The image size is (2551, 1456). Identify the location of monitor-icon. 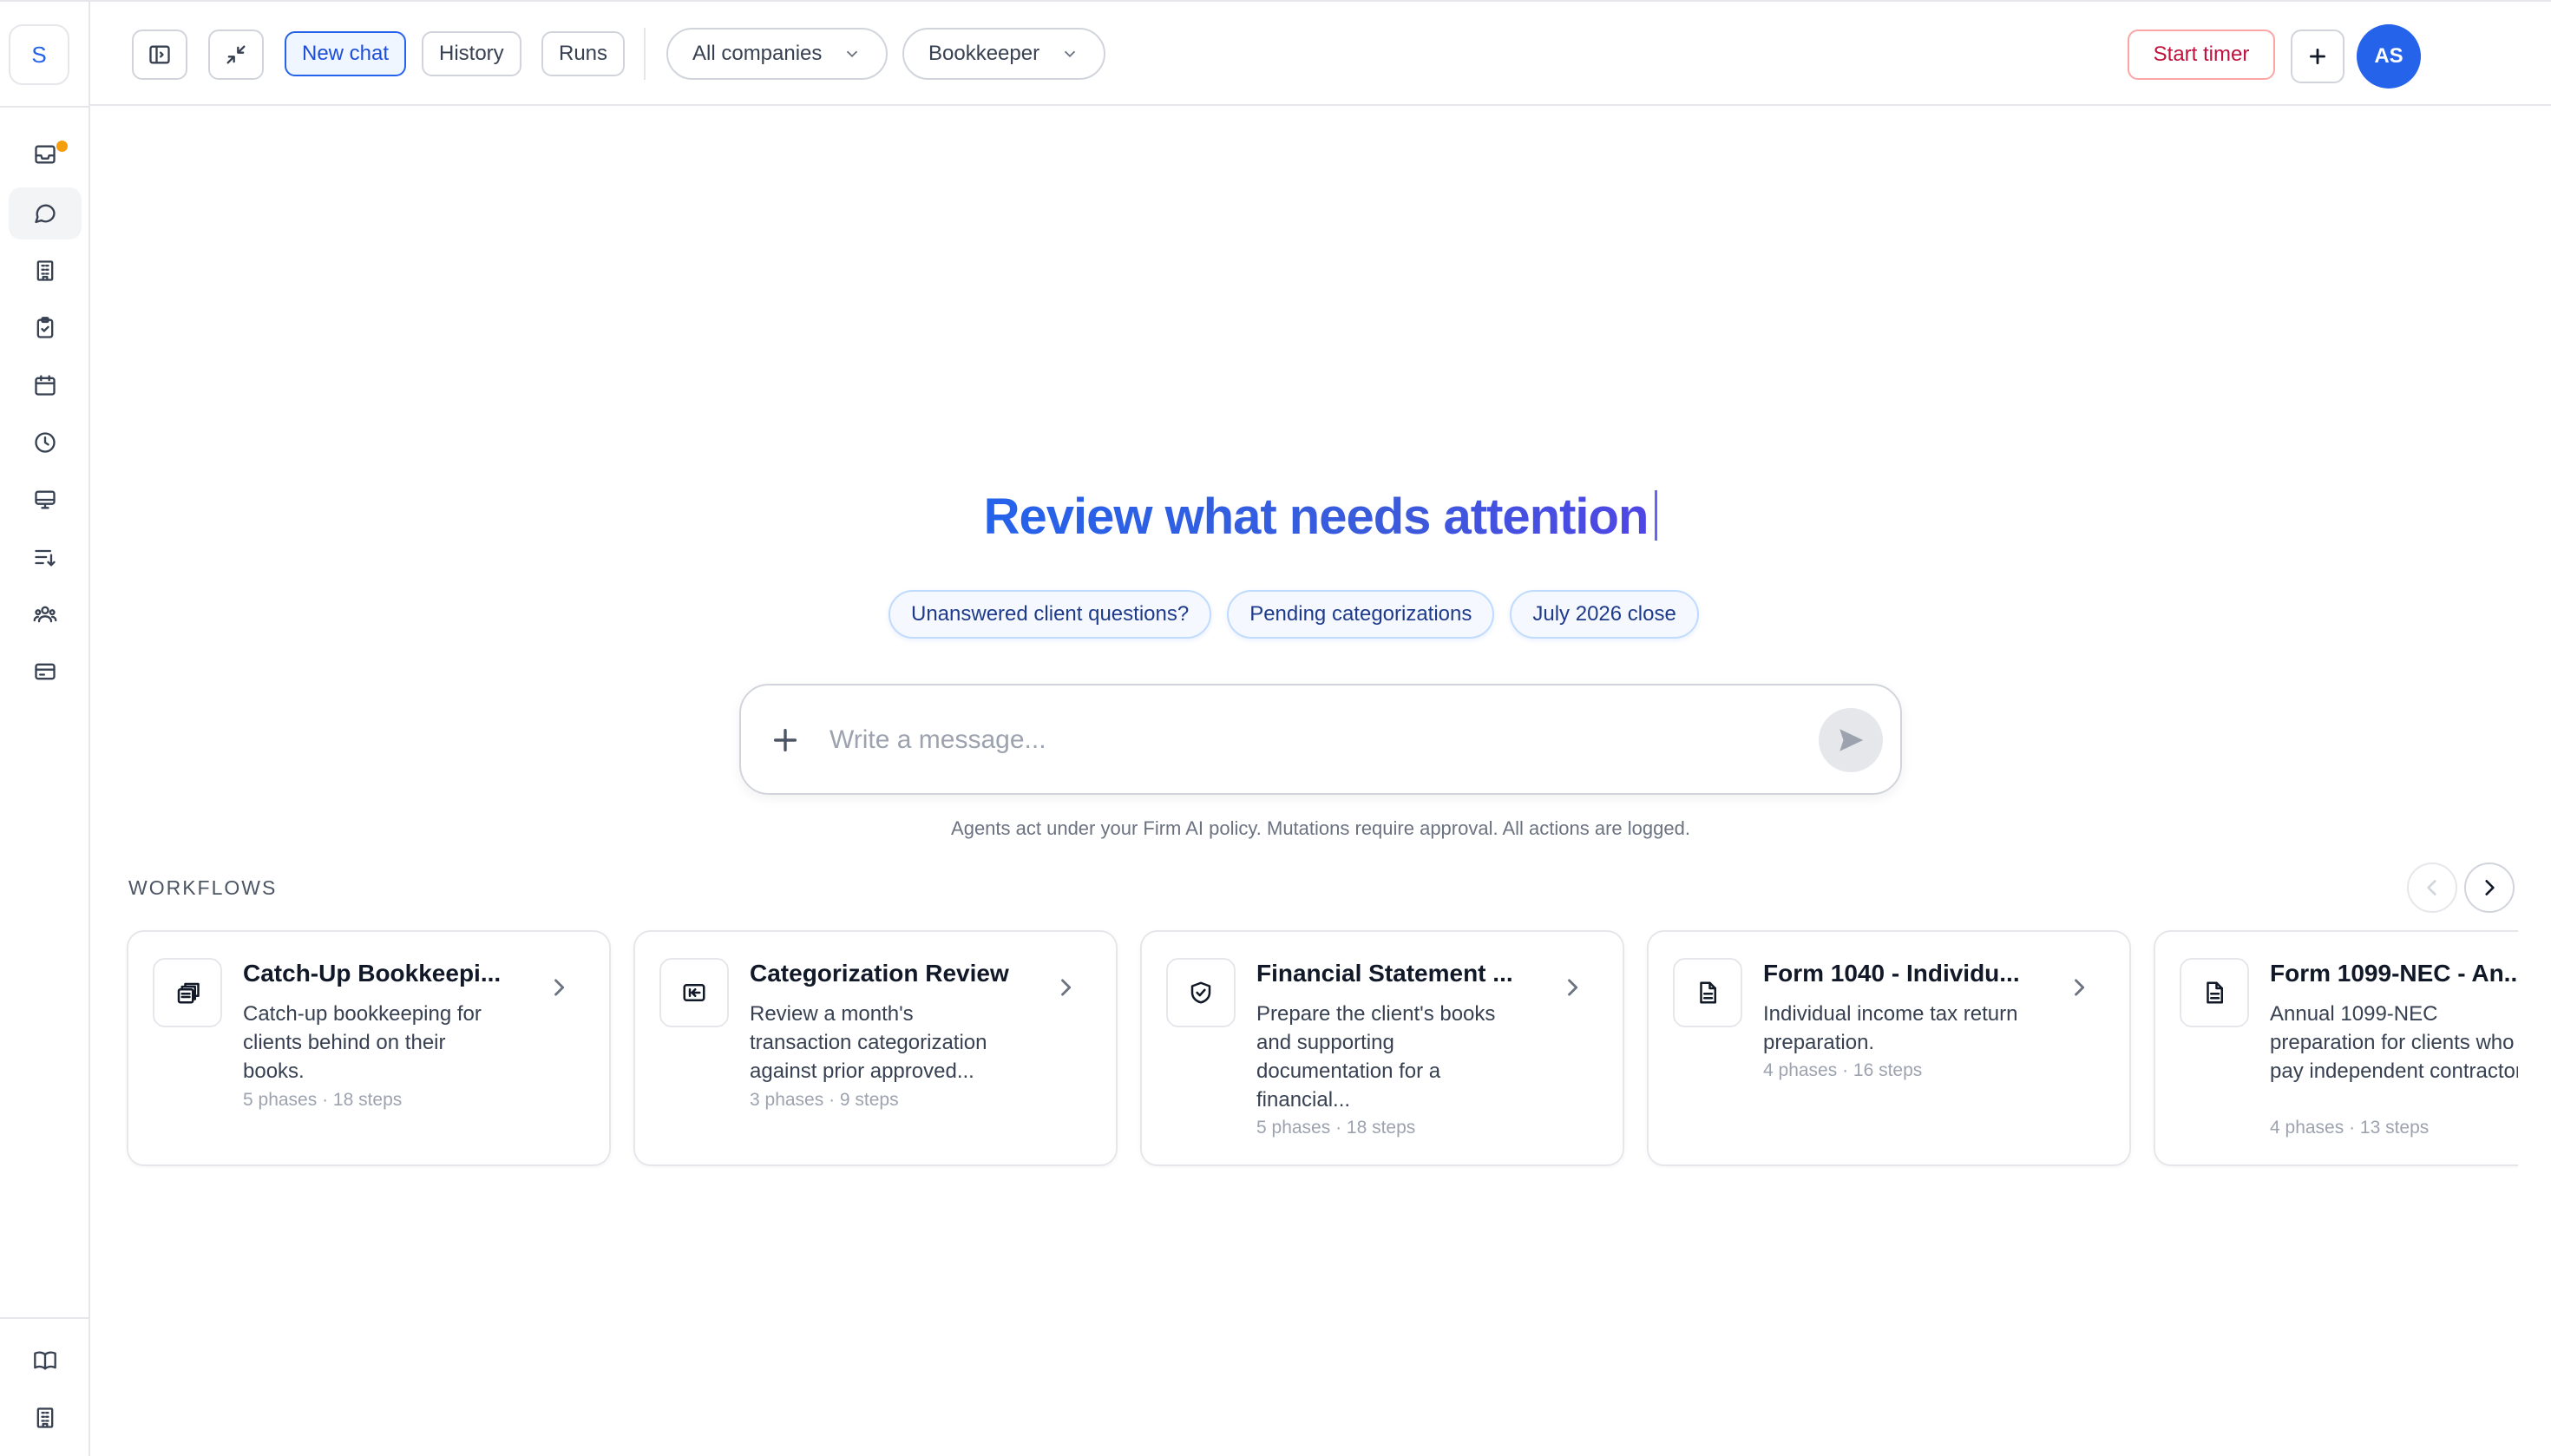
(46, 499).